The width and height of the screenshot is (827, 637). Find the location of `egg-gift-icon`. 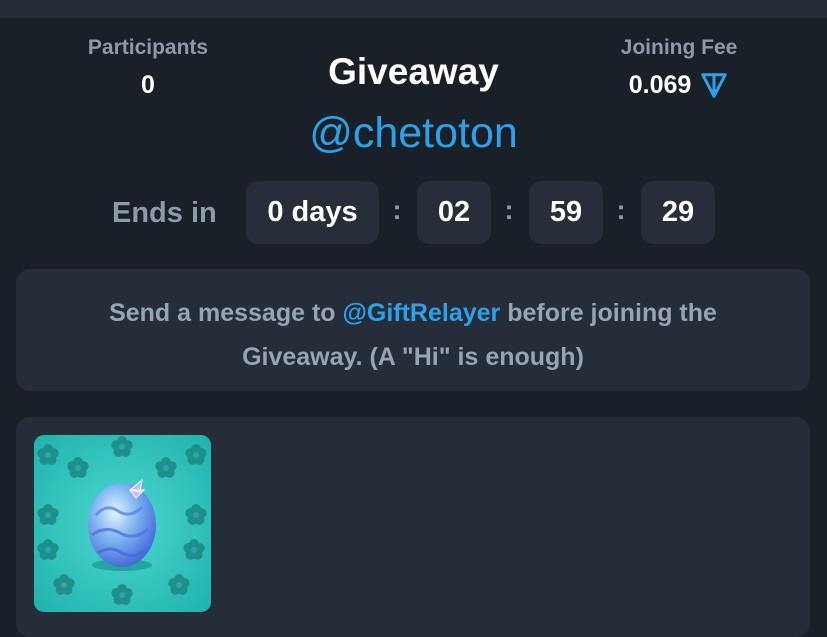

egg-gift-icon is located at coordinates (122, 523).